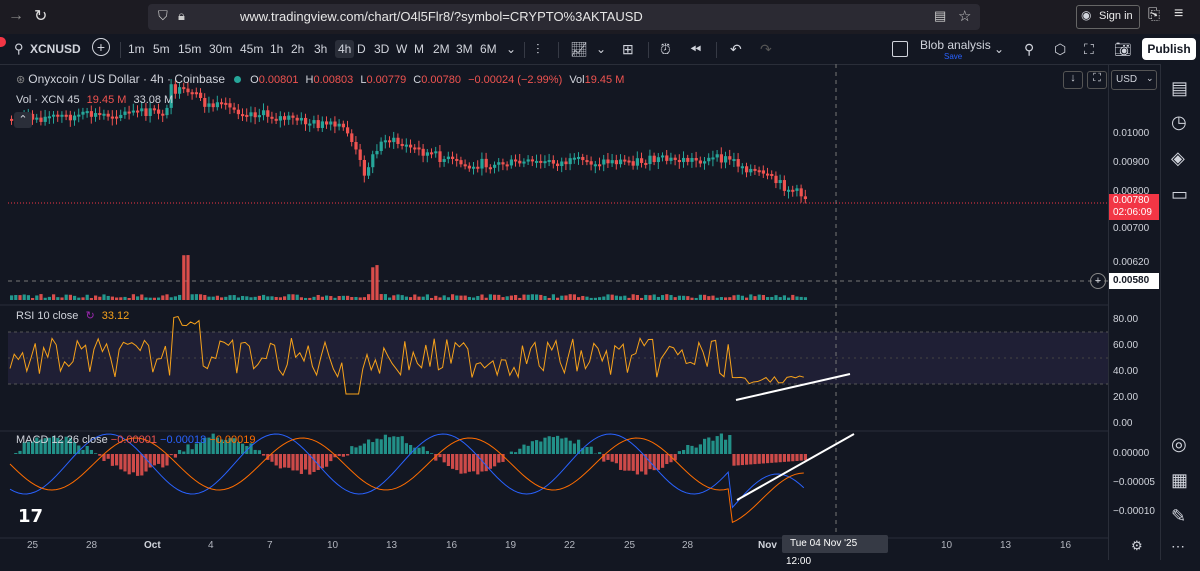 This screenshot has width=1200, height=571. Describe the element at coordinates (1089, 49) in the screenshot. I see `fullscreen-icon: ⛶` at that location.